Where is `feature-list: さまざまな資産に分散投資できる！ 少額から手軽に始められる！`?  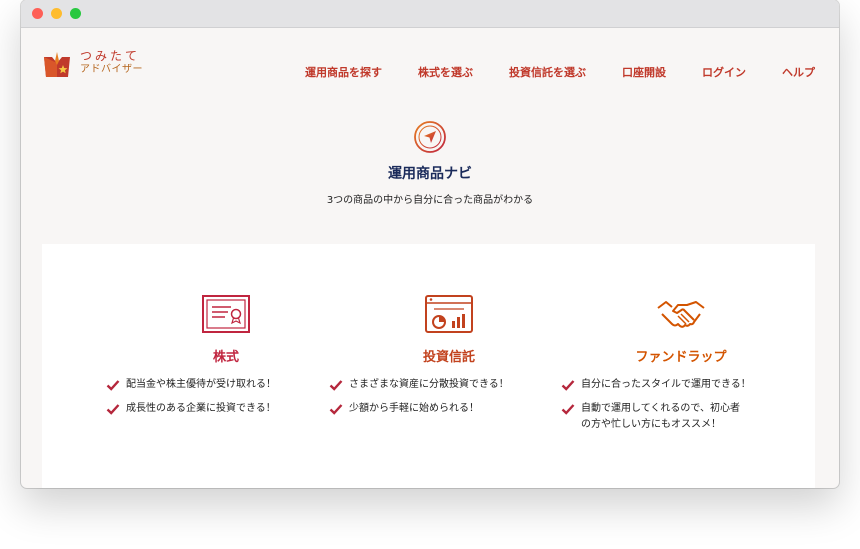
feature-list: さまざまな資産に分散投資できる！ 少額から手軽に始められる！ is located at coordinates (449, 397).